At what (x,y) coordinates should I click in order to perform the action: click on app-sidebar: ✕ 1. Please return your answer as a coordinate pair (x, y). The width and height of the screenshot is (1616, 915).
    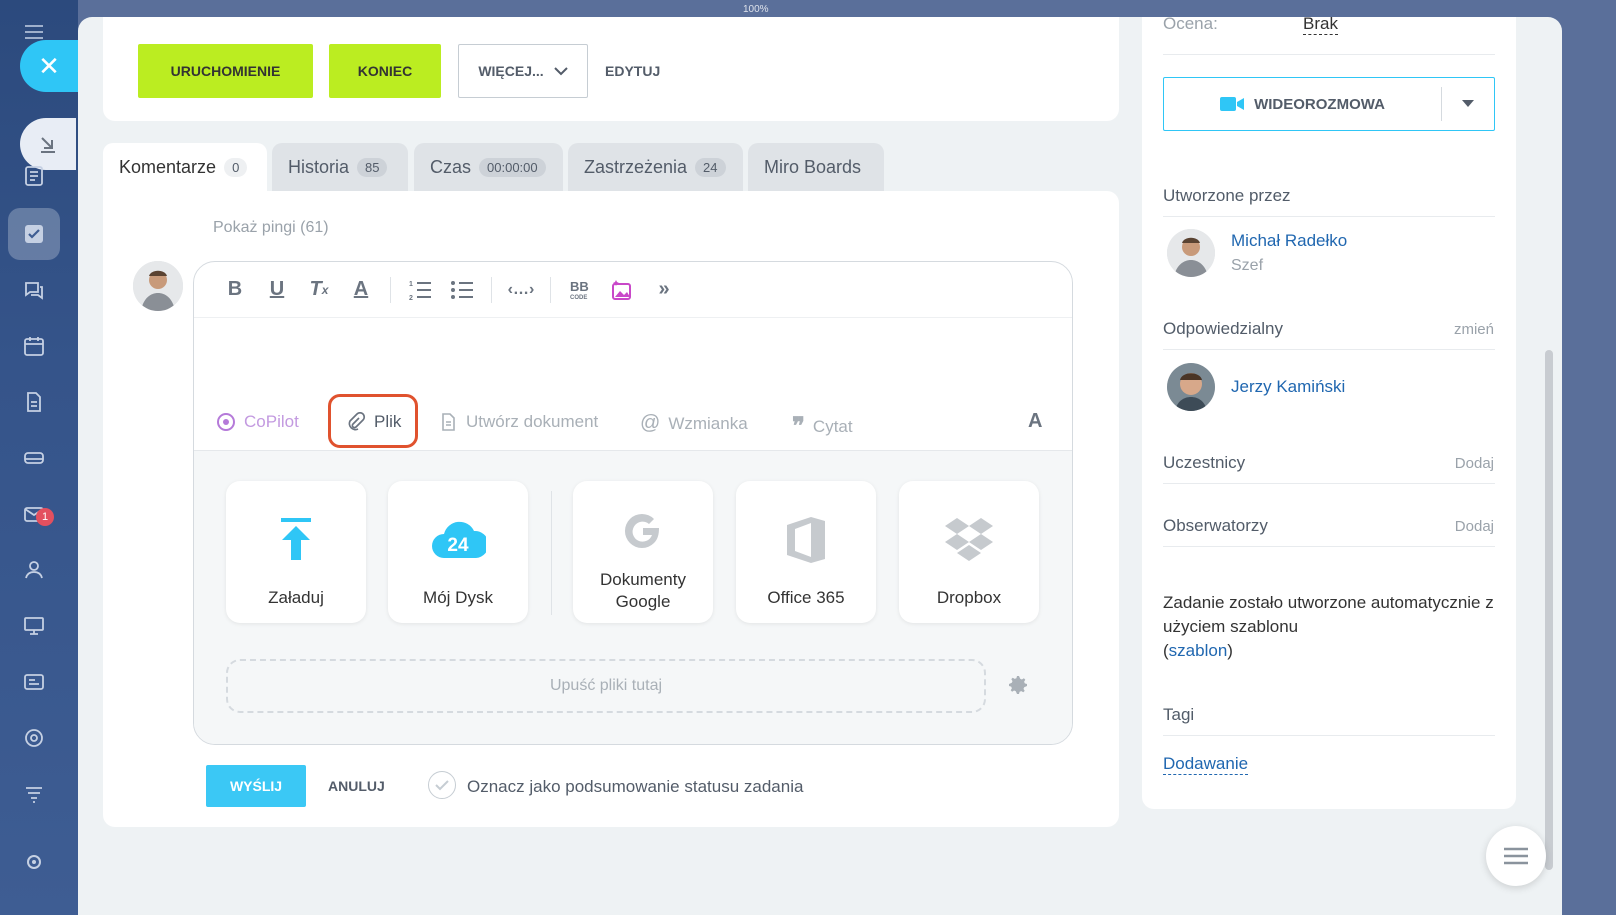
    Looking at the image, I should click on (39, 457).